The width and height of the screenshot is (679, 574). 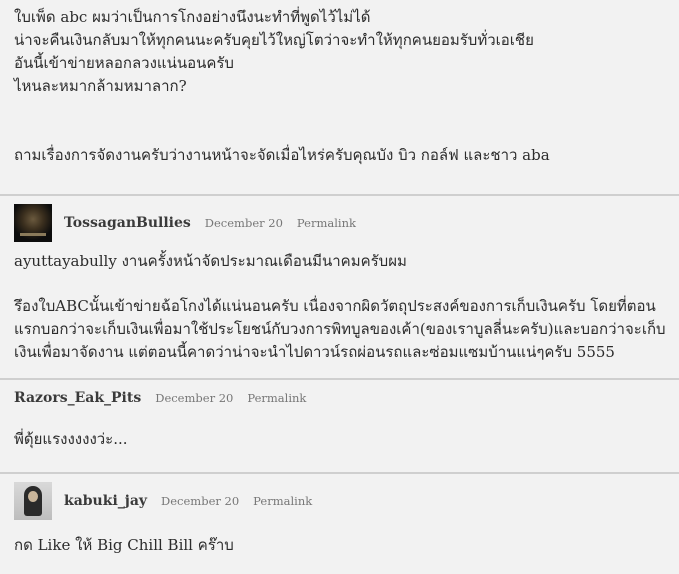 I want to click on comment-text-line: ไหนละหมากล้ามหมาลาก?, so click(x=100, y=86).